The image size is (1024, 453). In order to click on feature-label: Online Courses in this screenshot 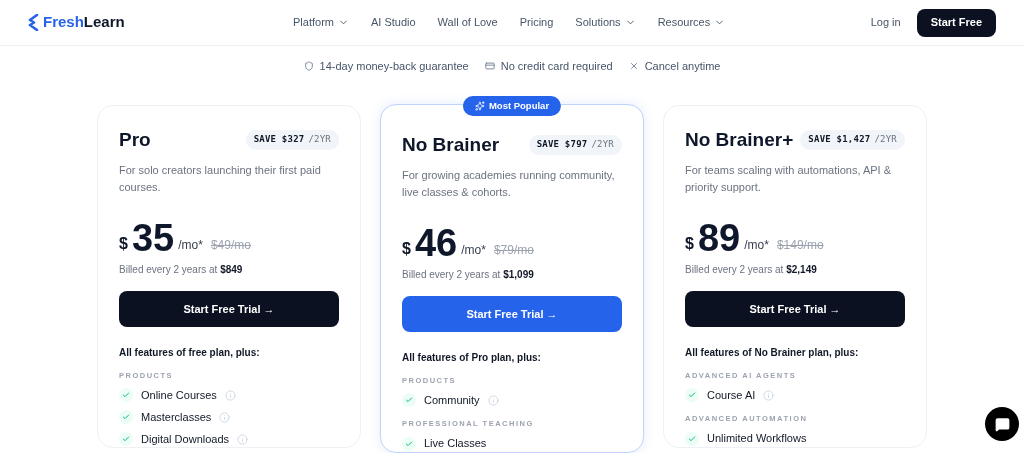, I will do `click(179, 395)`.